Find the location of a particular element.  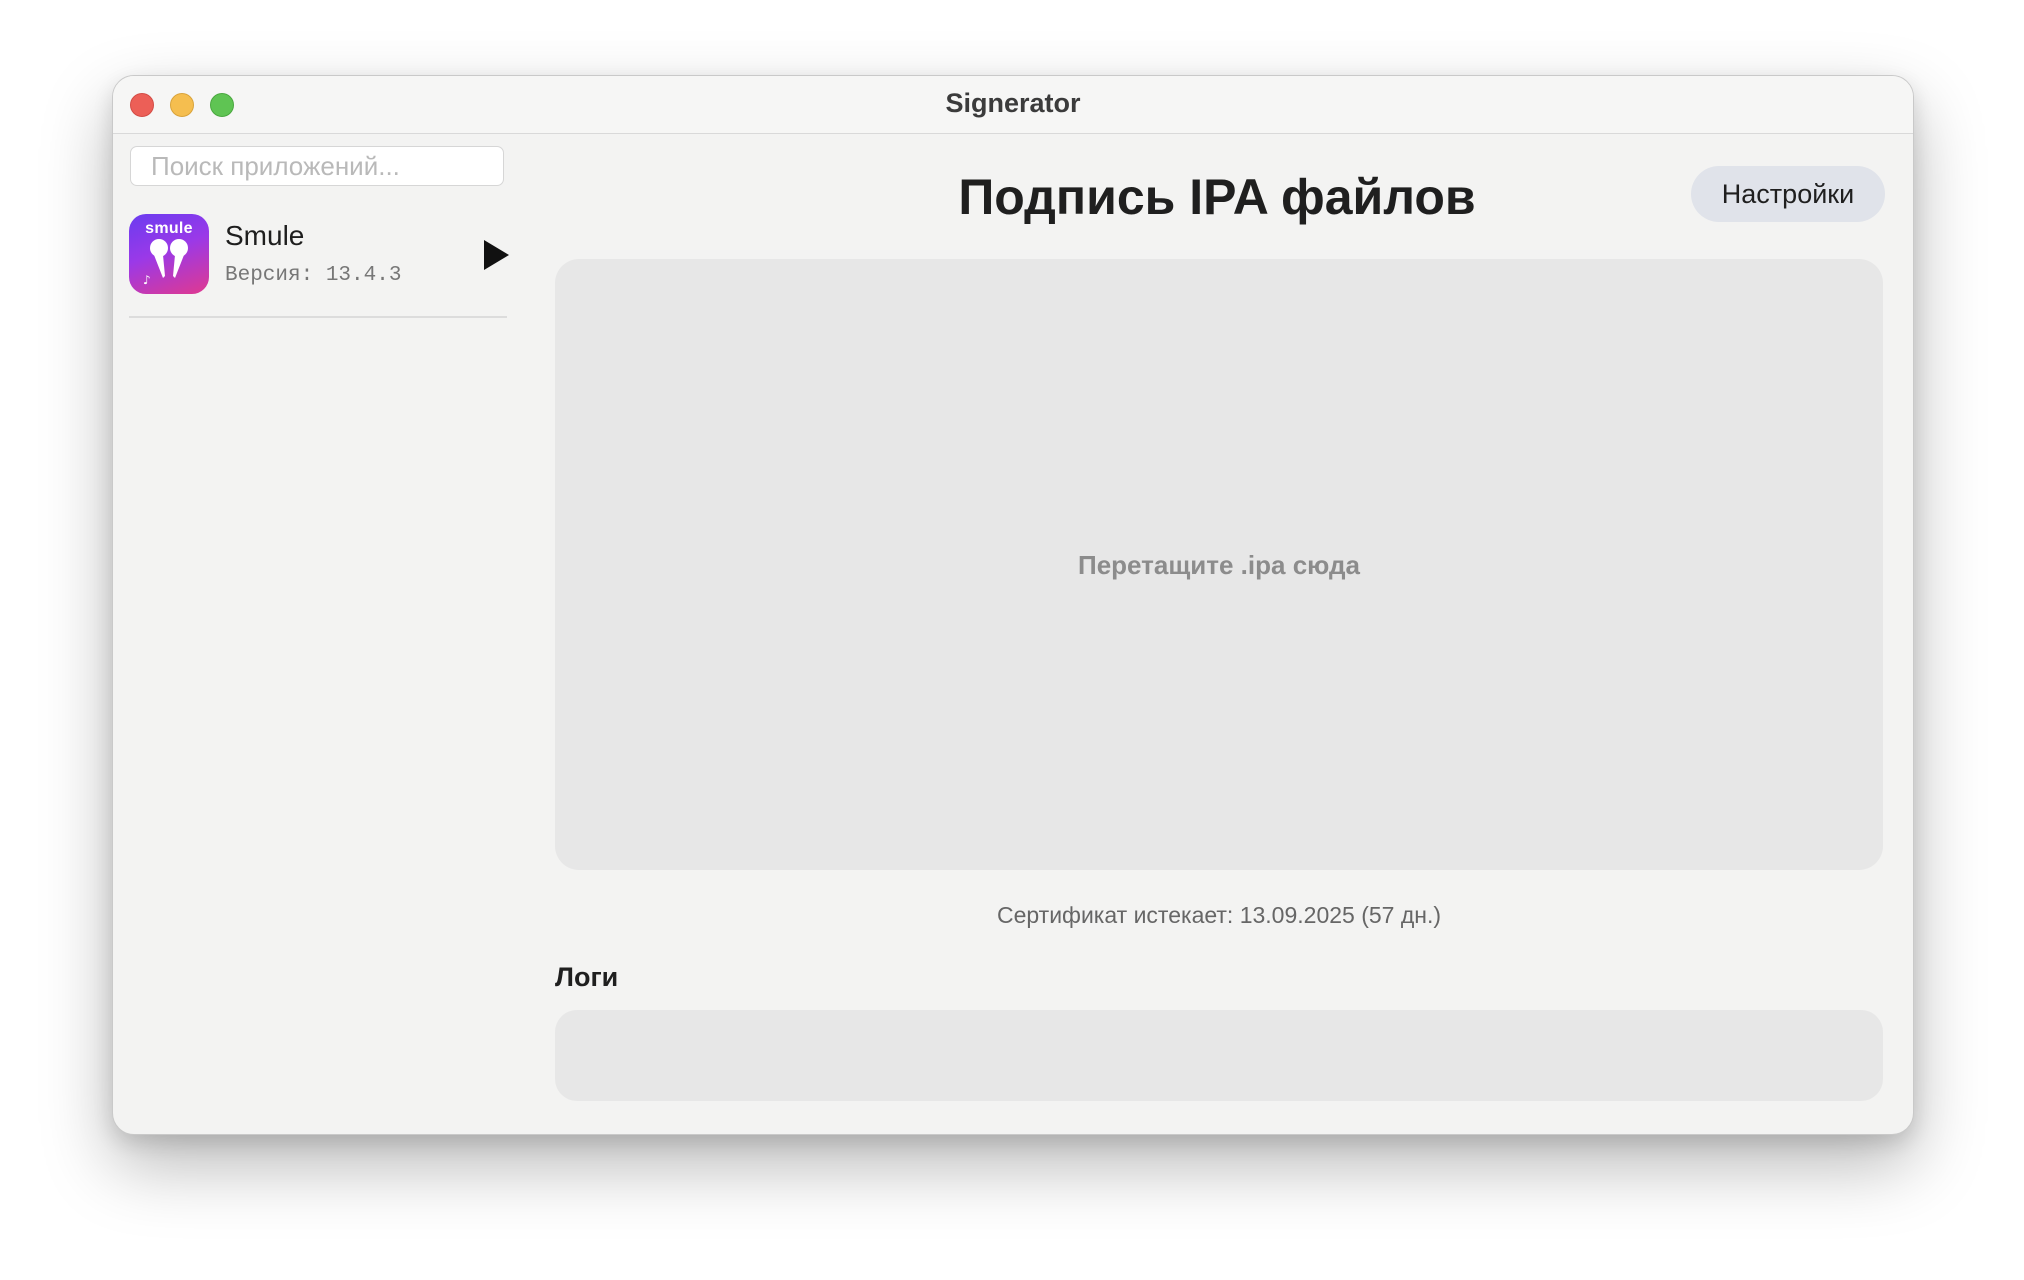

app-version: Версия: 13.4.3 is located at coordinates (313, 275).